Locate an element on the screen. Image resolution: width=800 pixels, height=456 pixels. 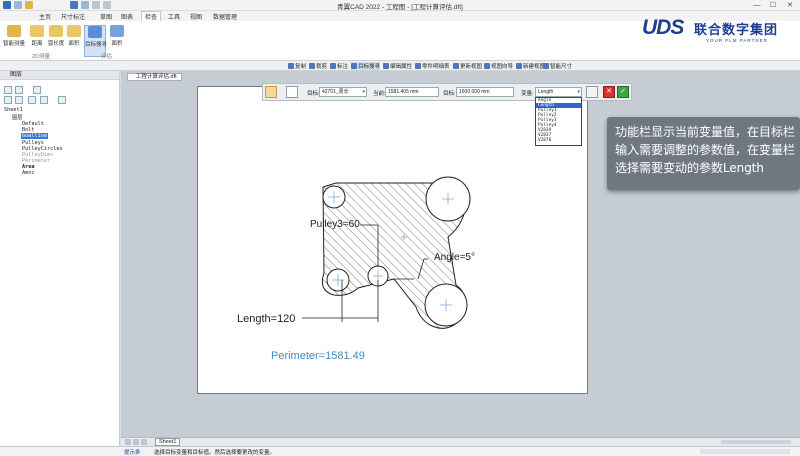
pick-goal-icon is located at coordinates (292, 92).